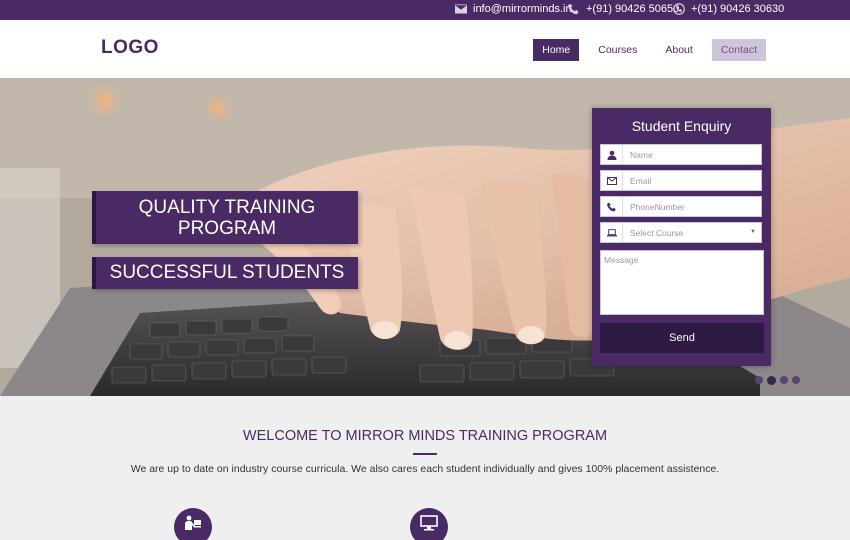 The image size is (850, 540). Describe the element at coordinates (678, 50) in the screenshot. I see `nav-about: About` at that location.